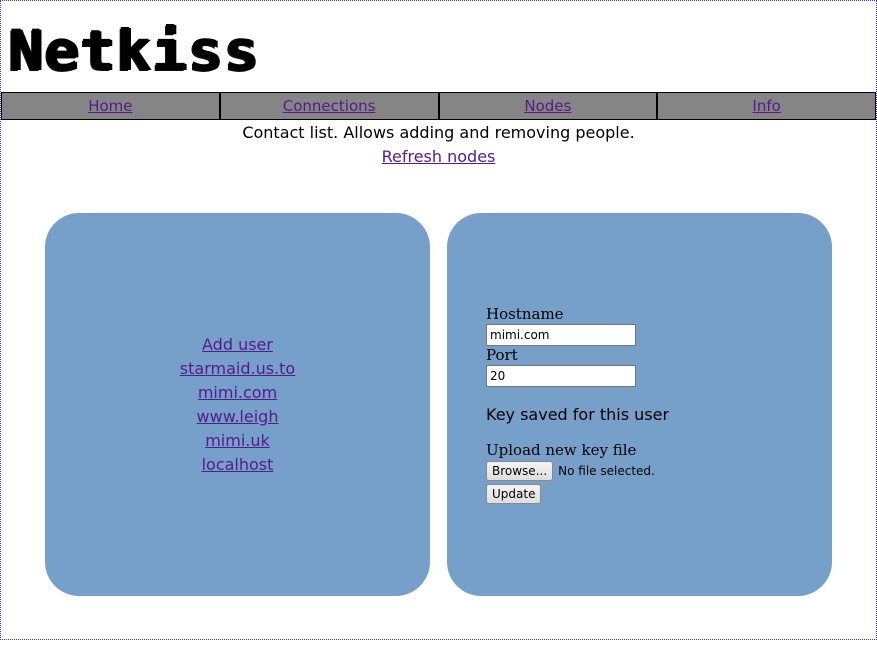 The image size is (877, 645). I want to click on site-logo: Netkiss, so click(134, 50).